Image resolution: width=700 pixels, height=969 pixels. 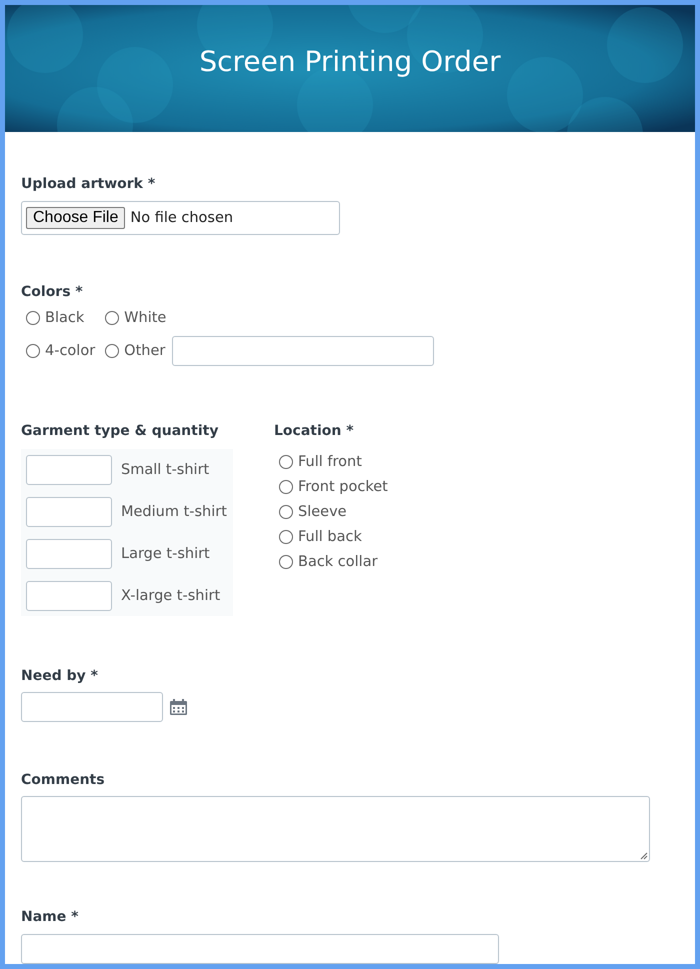 I want to click on option-label: Sleeve, so click(x=322, y=512).